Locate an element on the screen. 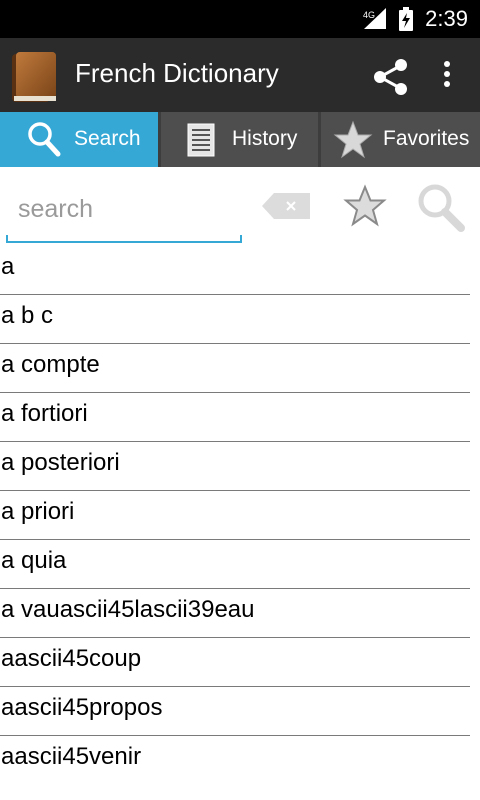 This screenshot has width=480, height=800. word-text: a compte is located at coordinates (50, 364).